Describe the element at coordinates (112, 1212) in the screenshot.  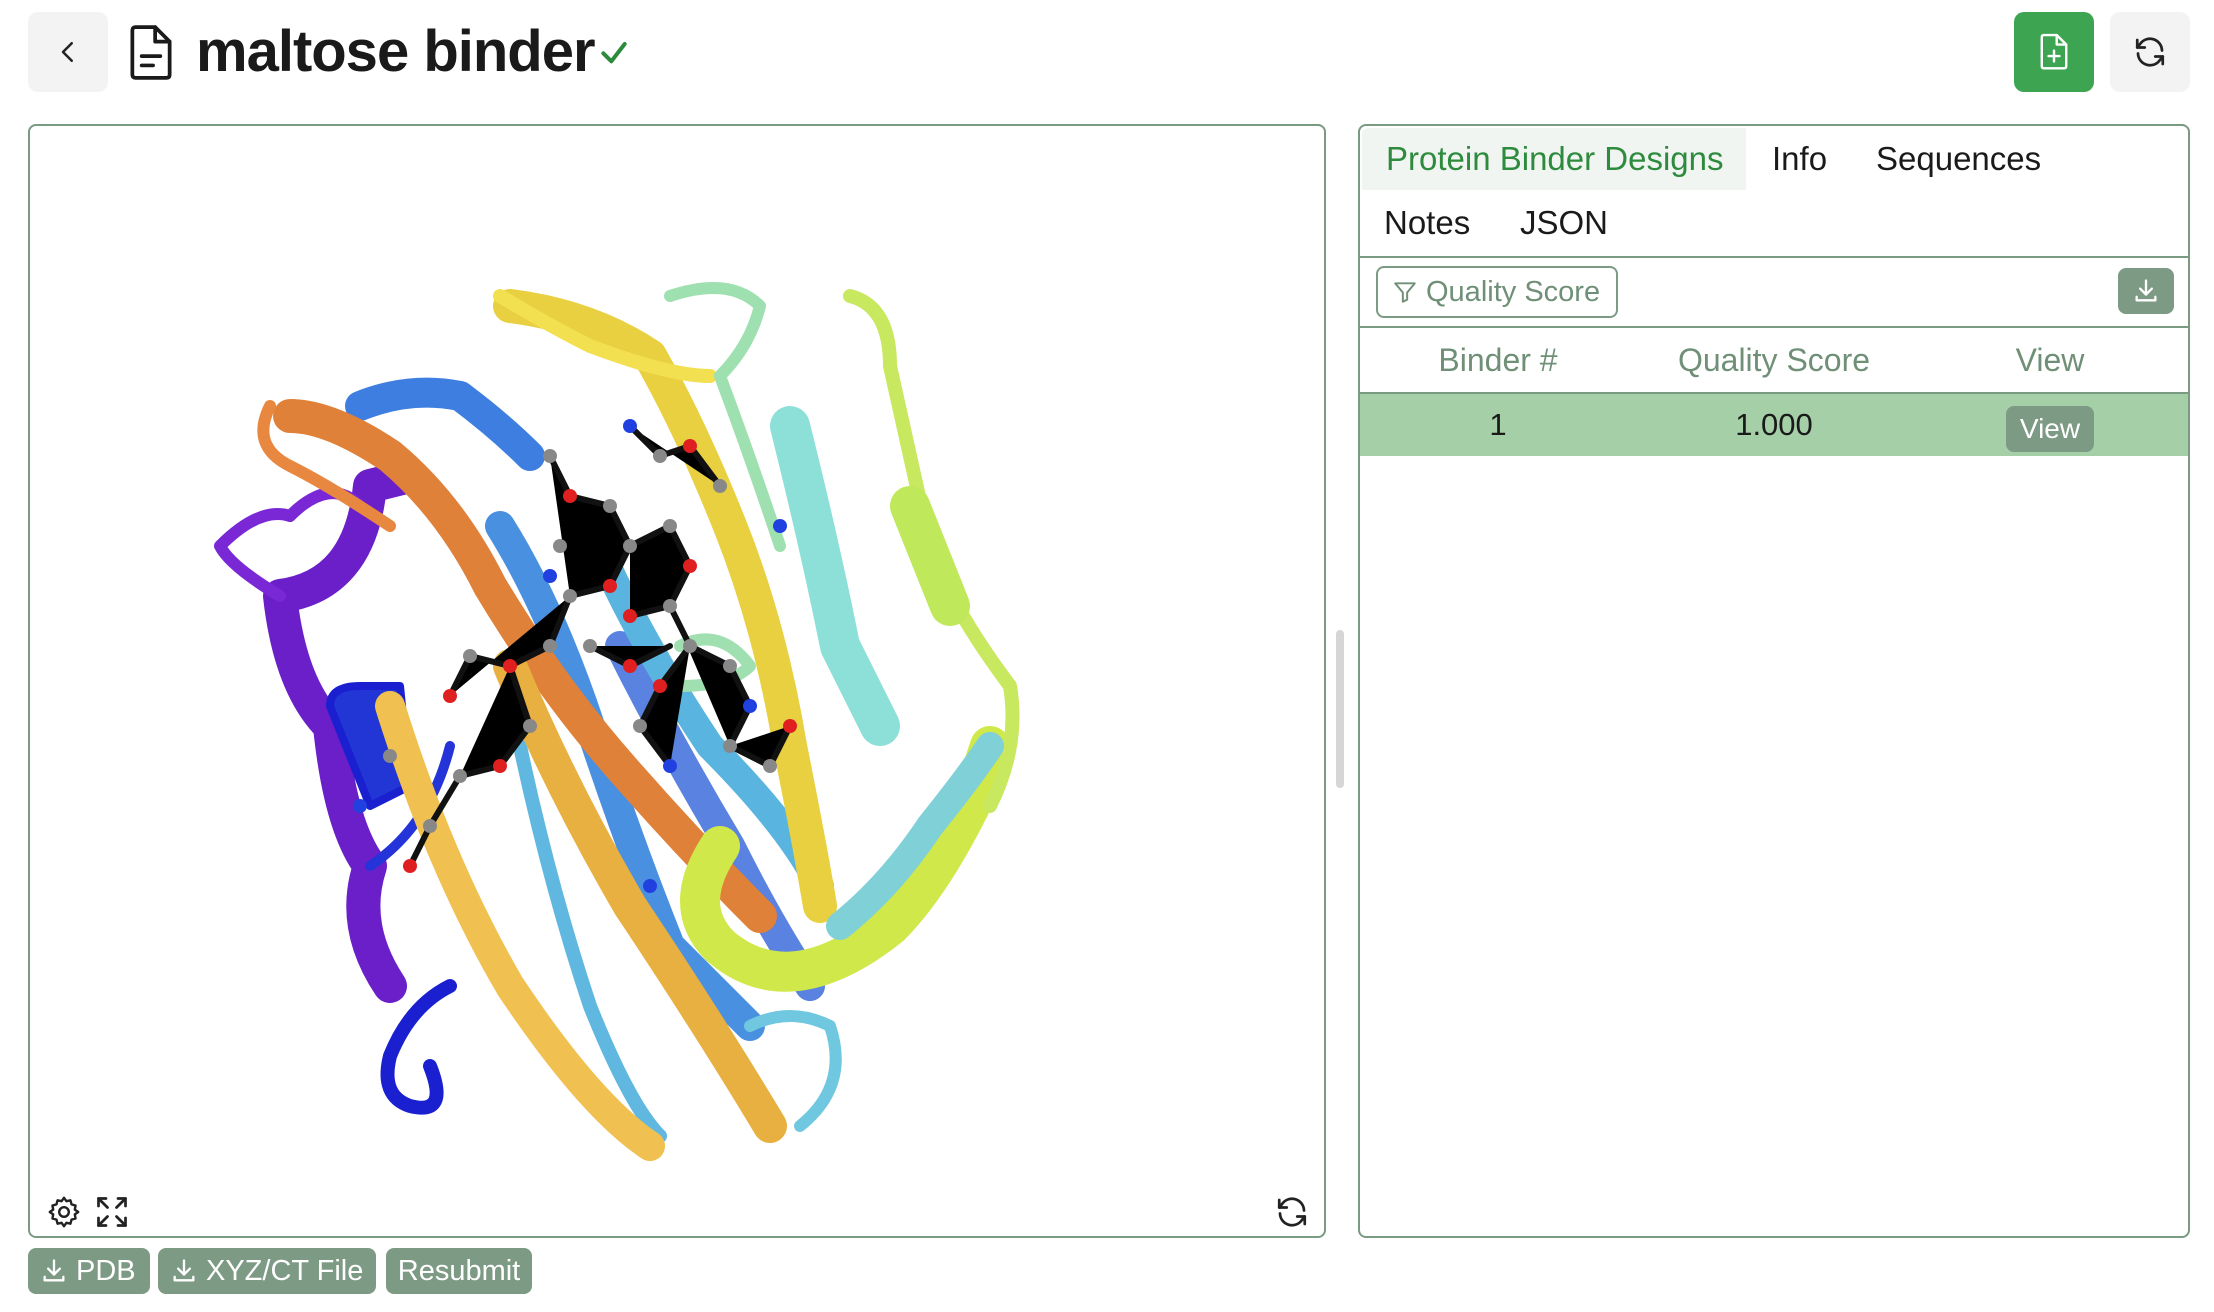
I see `expand-icon` at that location.